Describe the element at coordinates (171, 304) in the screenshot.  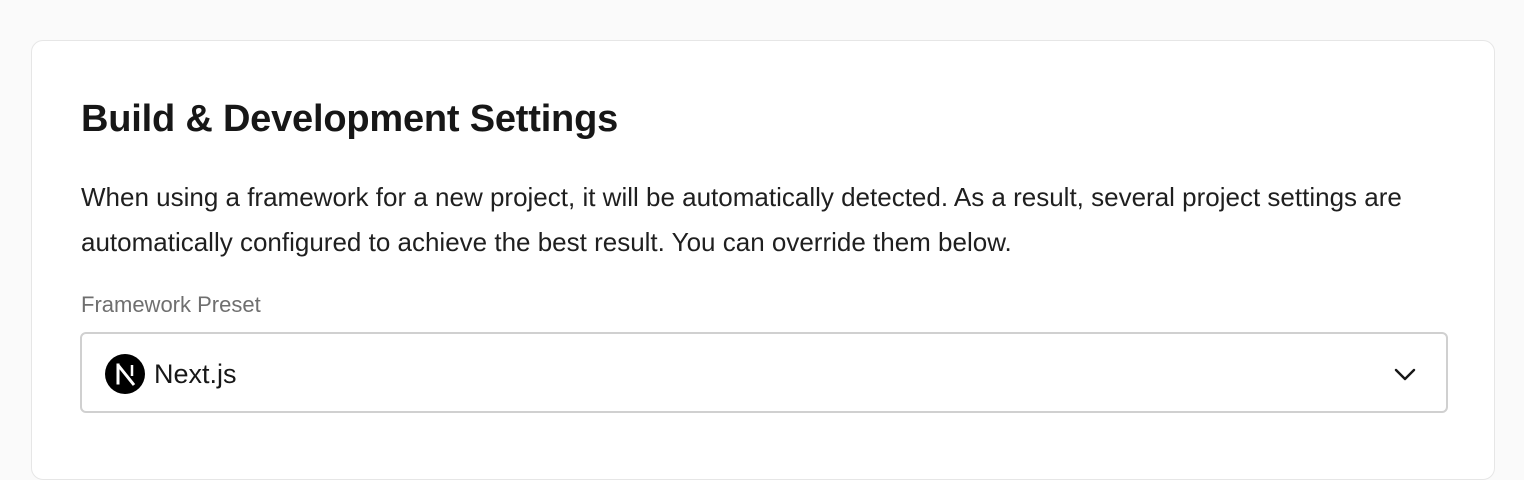
I see `framework-preset-label: Framework Preset` at that location.